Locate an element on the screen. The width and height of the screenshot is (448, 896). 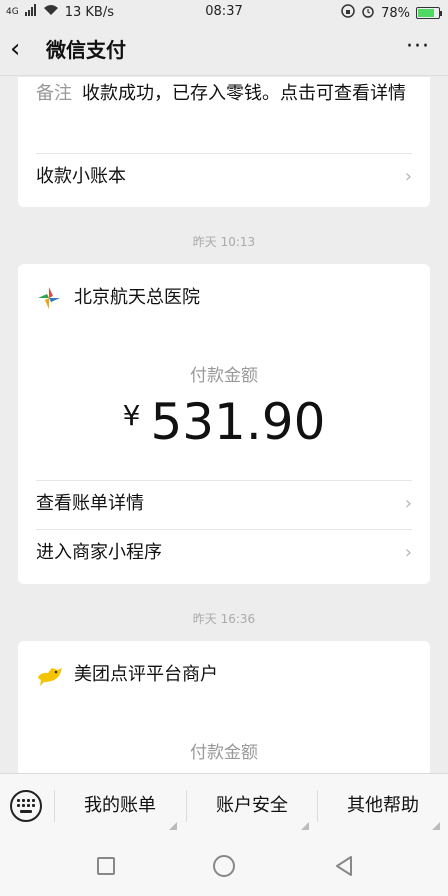
payment-ledger-label: 收款小账本 is located at coordinates (81, 176).